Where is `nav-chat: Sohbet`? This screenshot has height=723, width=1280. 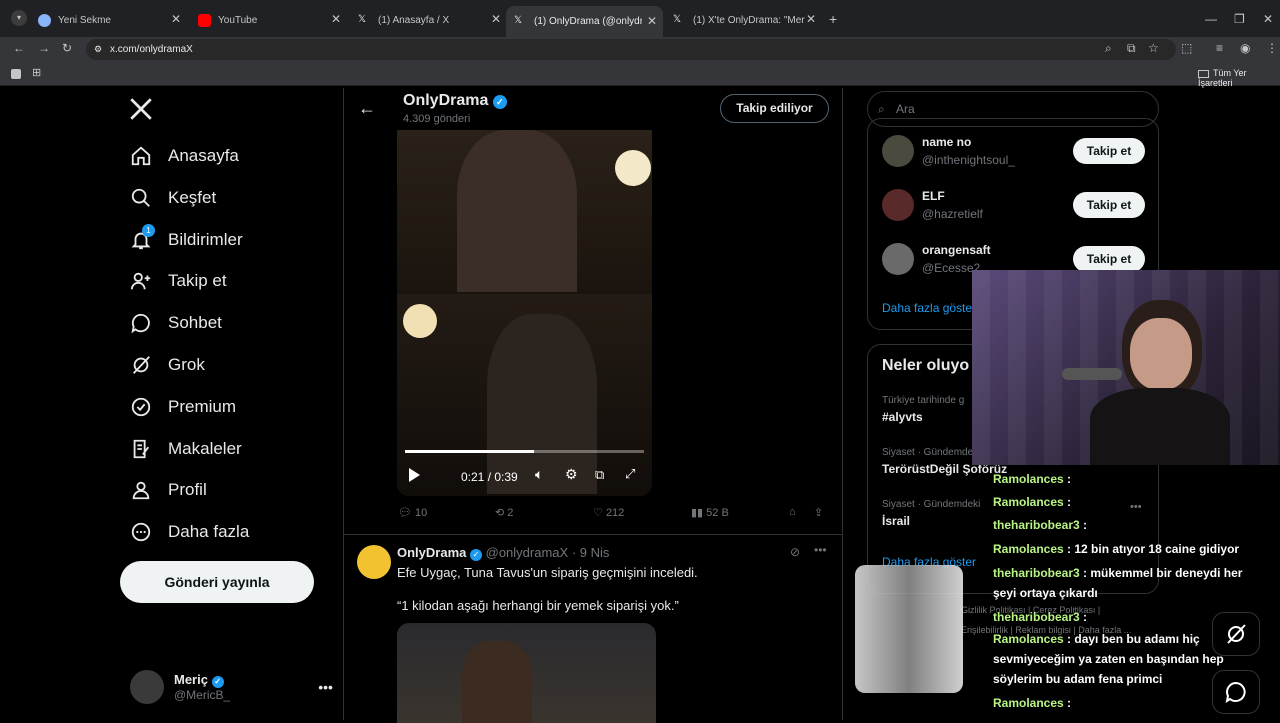
nav-chat: Sohbet is located at coordinates (176, 323).